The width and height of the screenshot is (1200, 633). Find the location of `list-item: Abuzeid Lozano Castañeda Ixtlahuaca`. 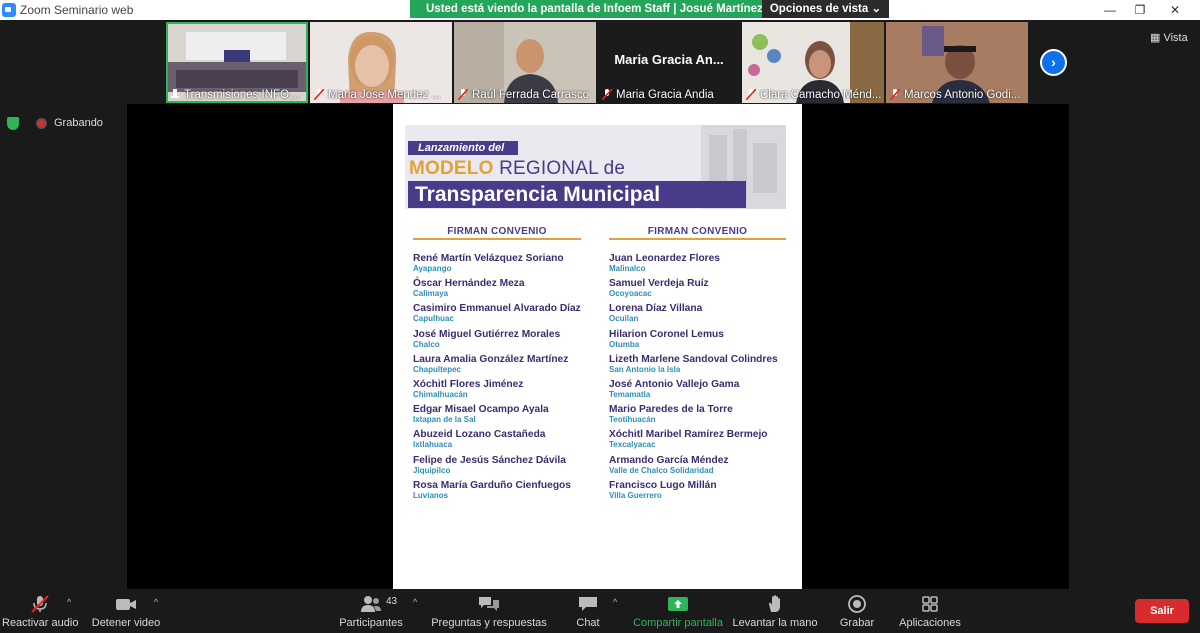

list-item: Abuzeid Lozano Castañeda Ixtlahuaca is located at coordinates (497, 441).